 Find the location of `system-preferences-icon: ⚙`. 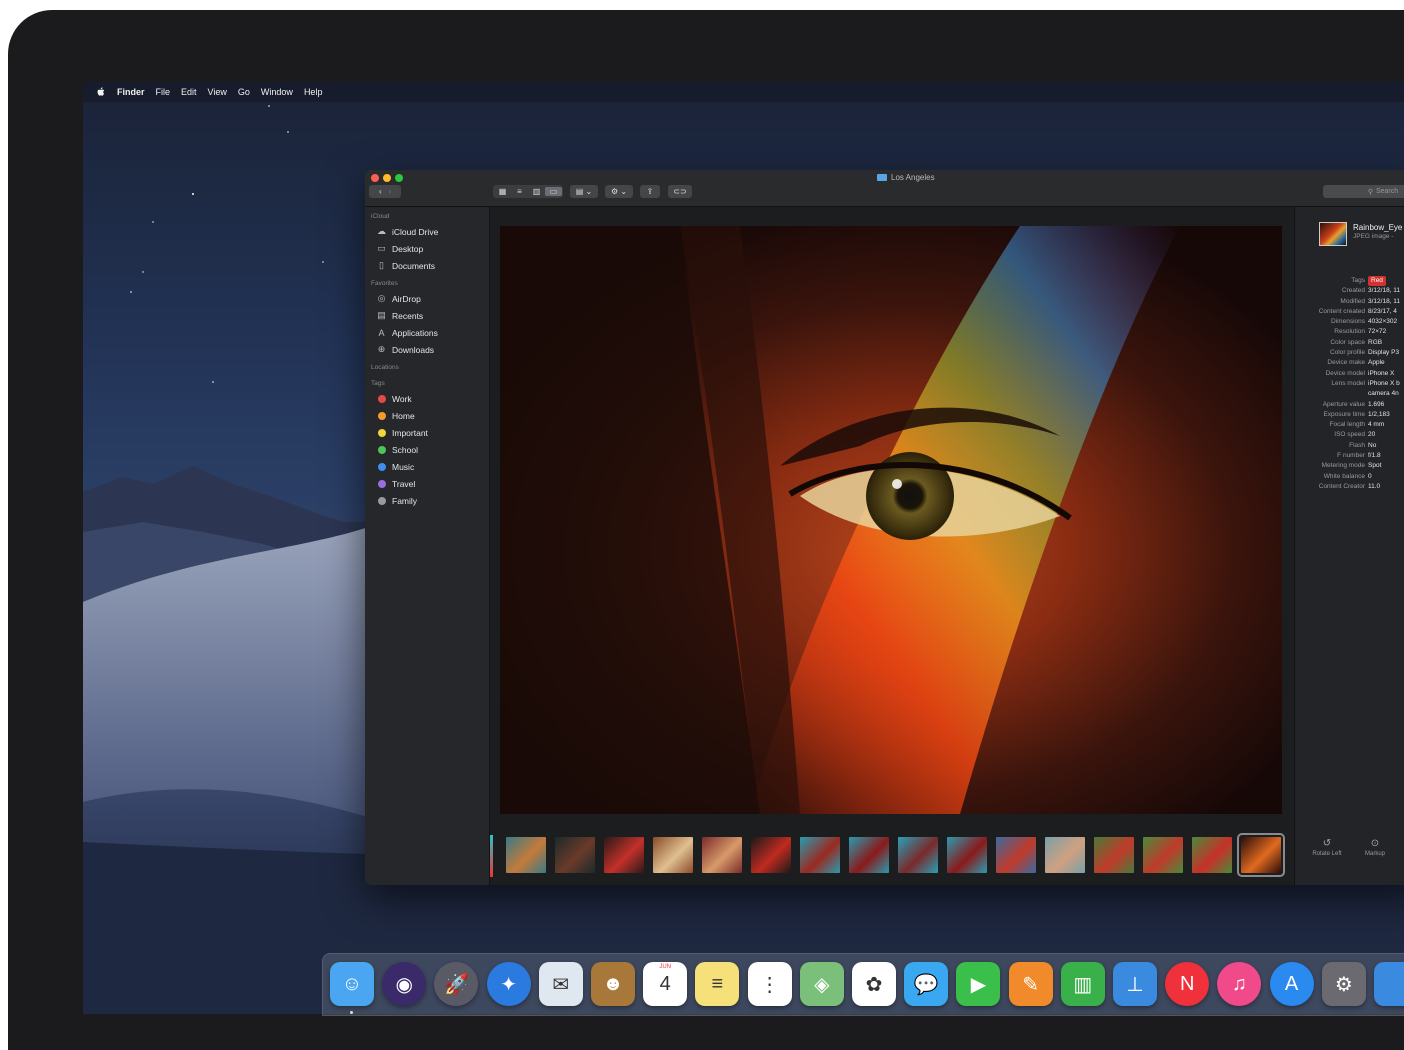

system-preferences-icon: ⚙ is located at coordinates (1343, 984).